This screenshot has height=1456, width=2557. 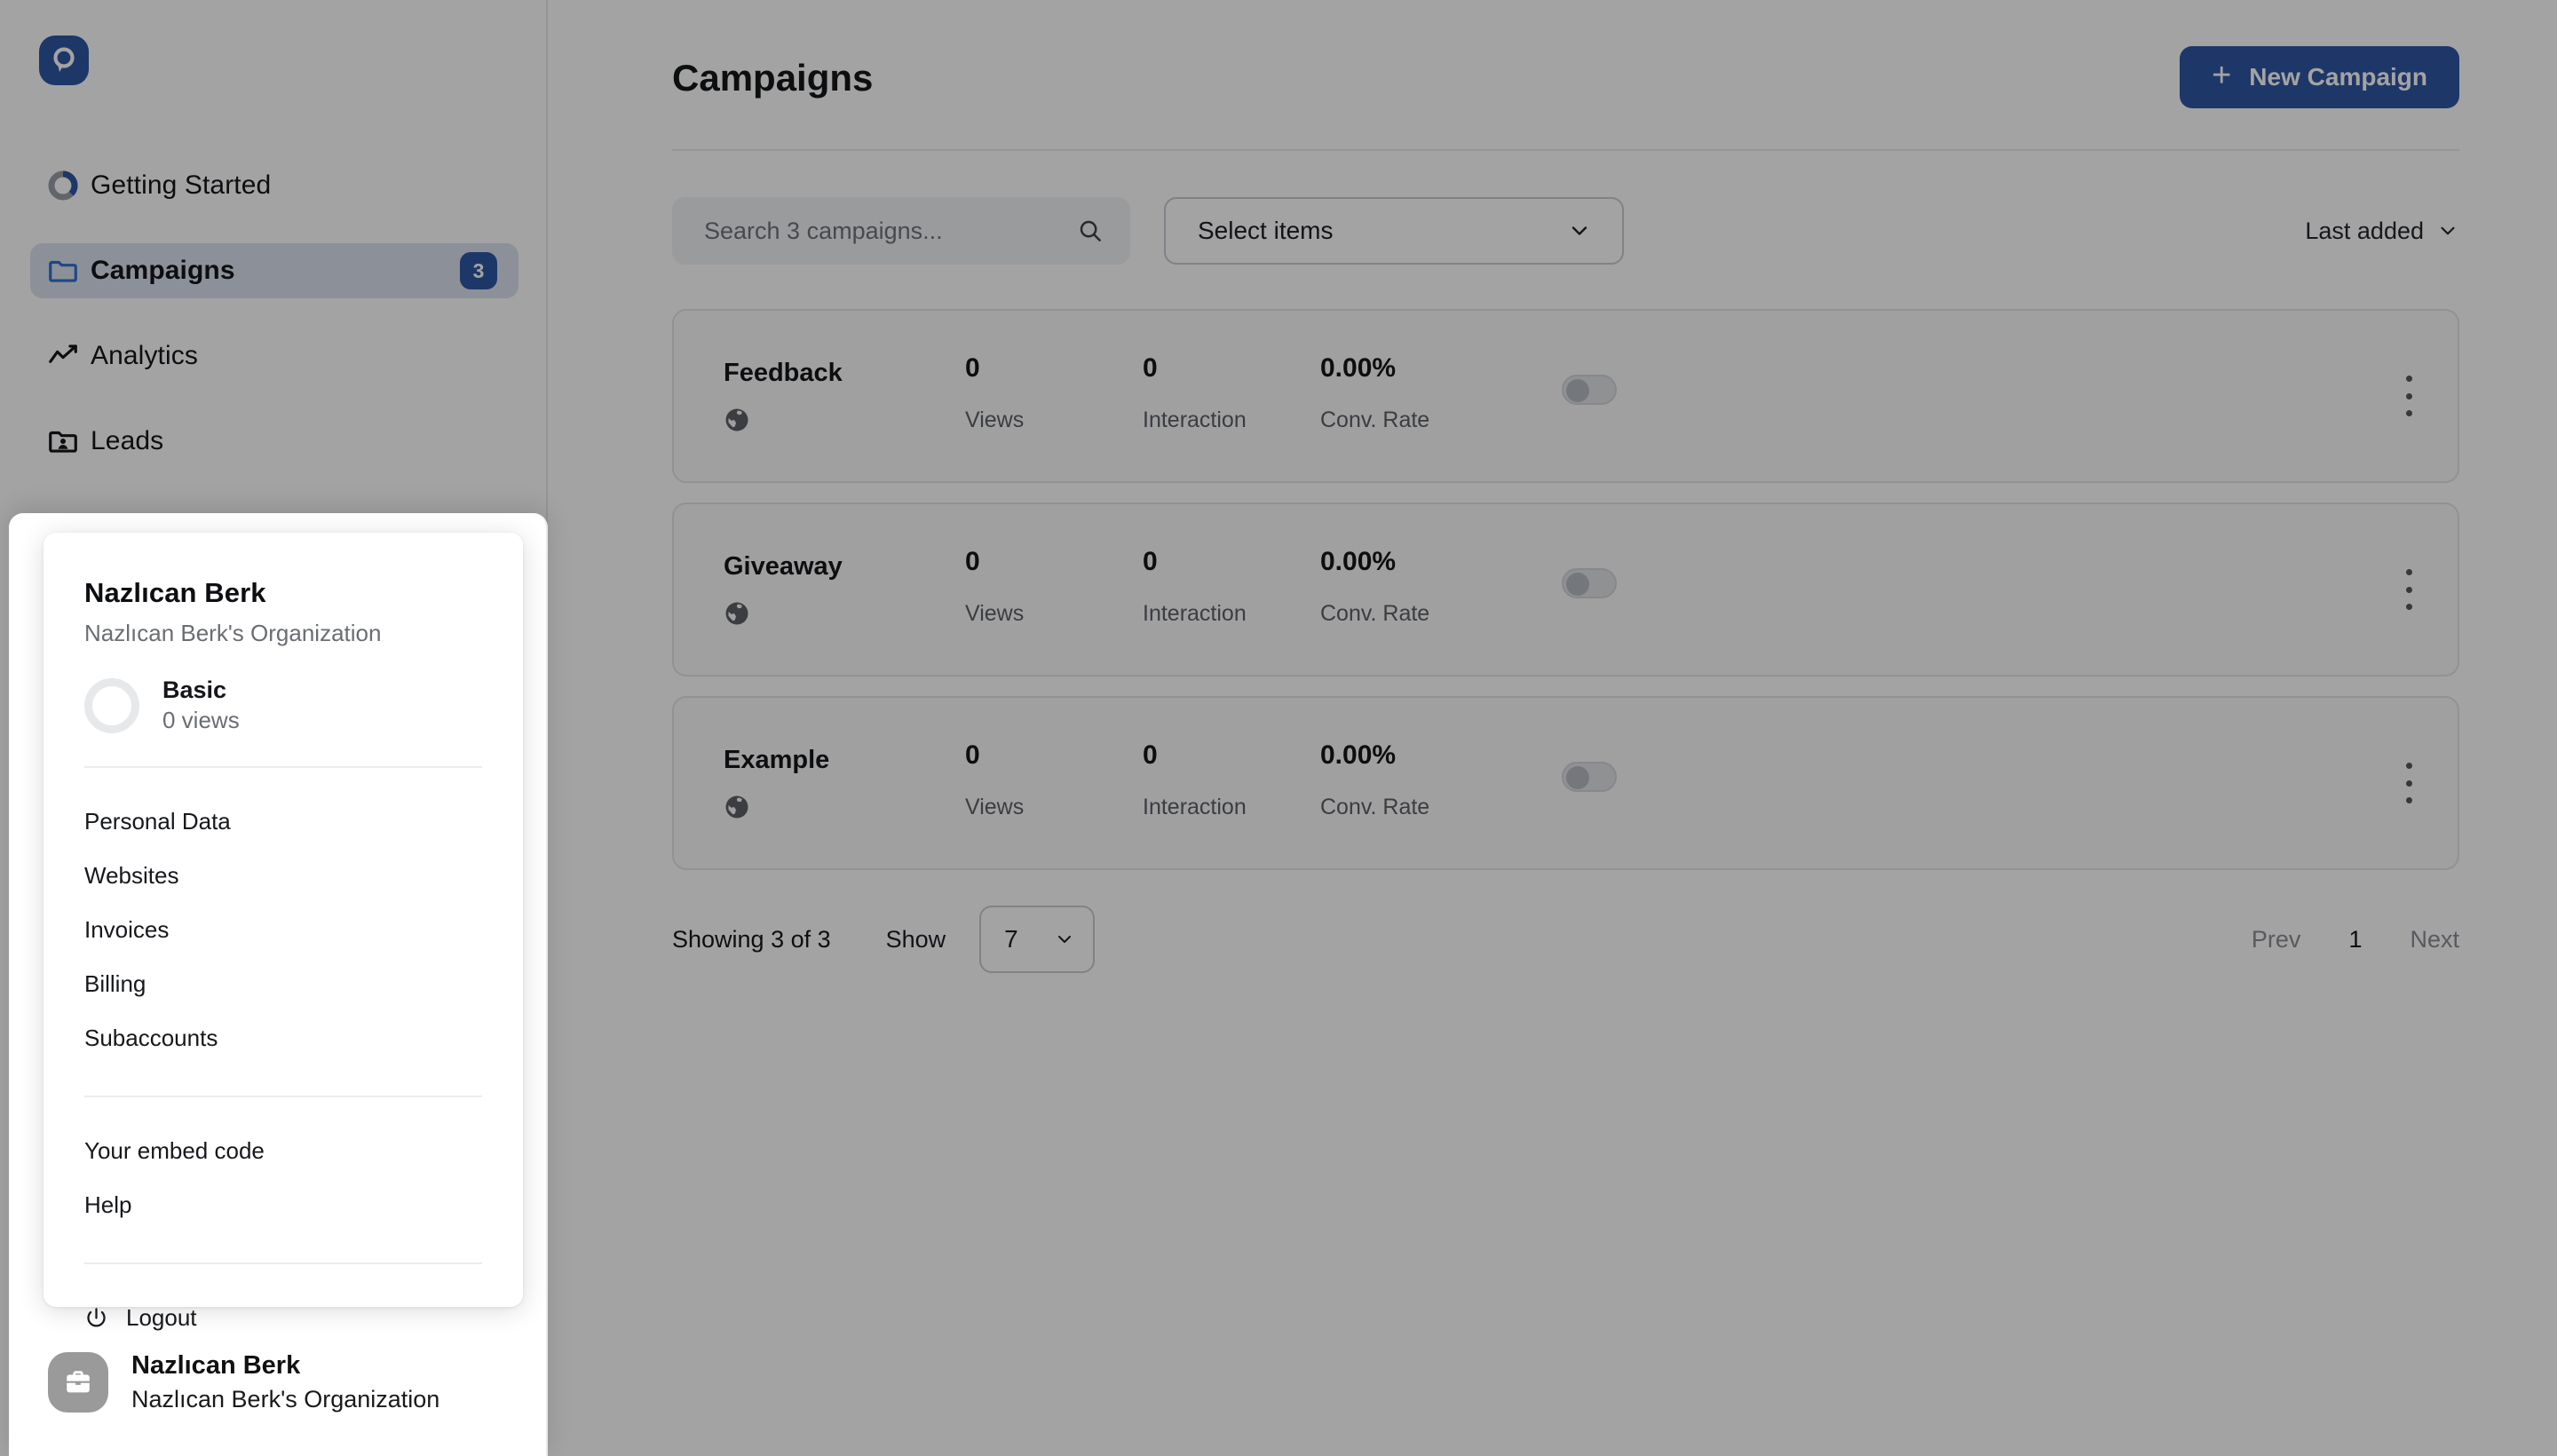 What do you see at coordinates (201, 719) in the screenshot?
I see `plan-views: 0 views` at bounding box center [201, 719].